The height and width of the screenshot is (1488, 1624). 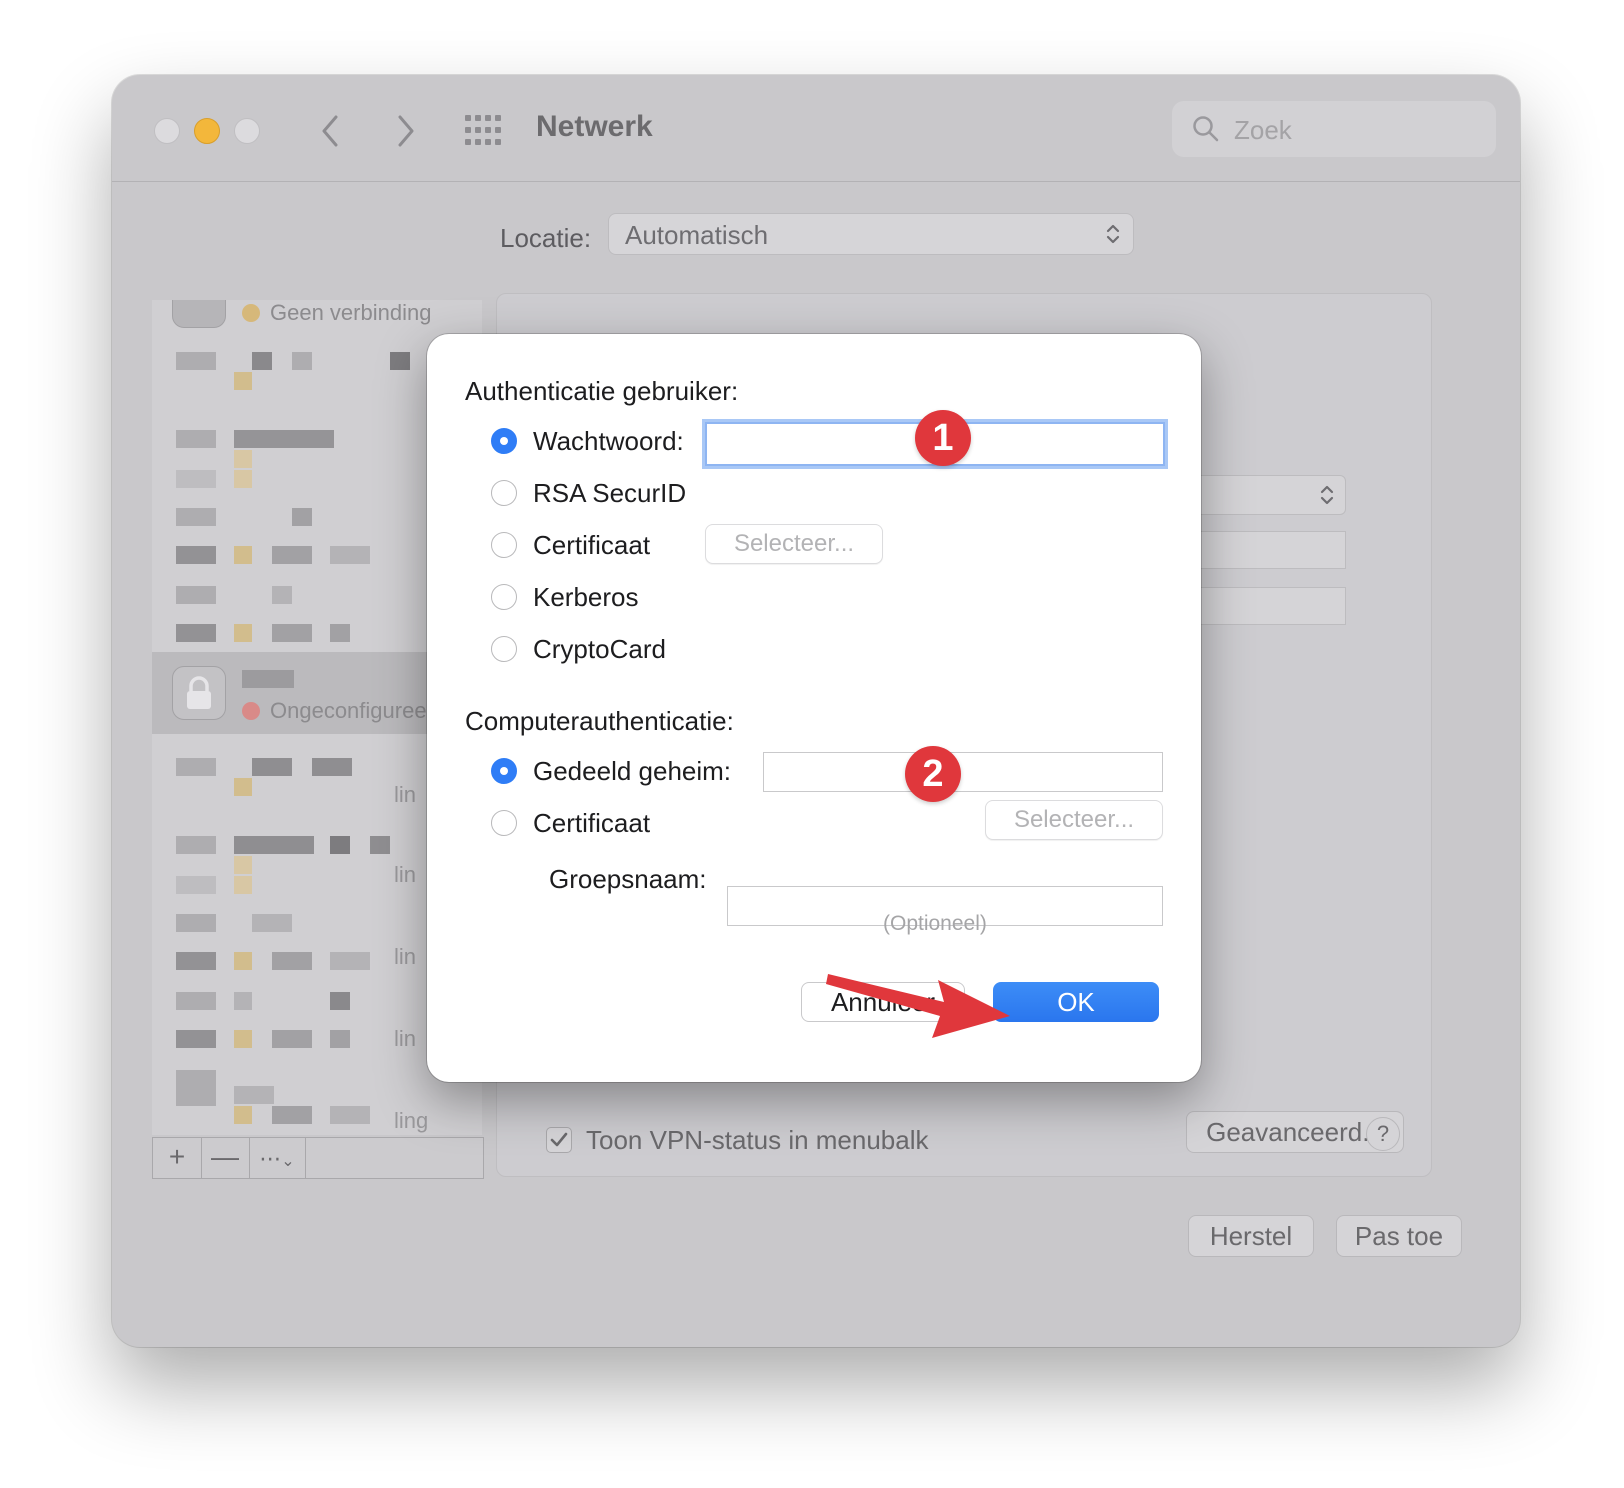 What do you see at coordinates (933, 774) in the screenshot?
I see `annotation-badge-2: 2` at bounding box center [933, 774].